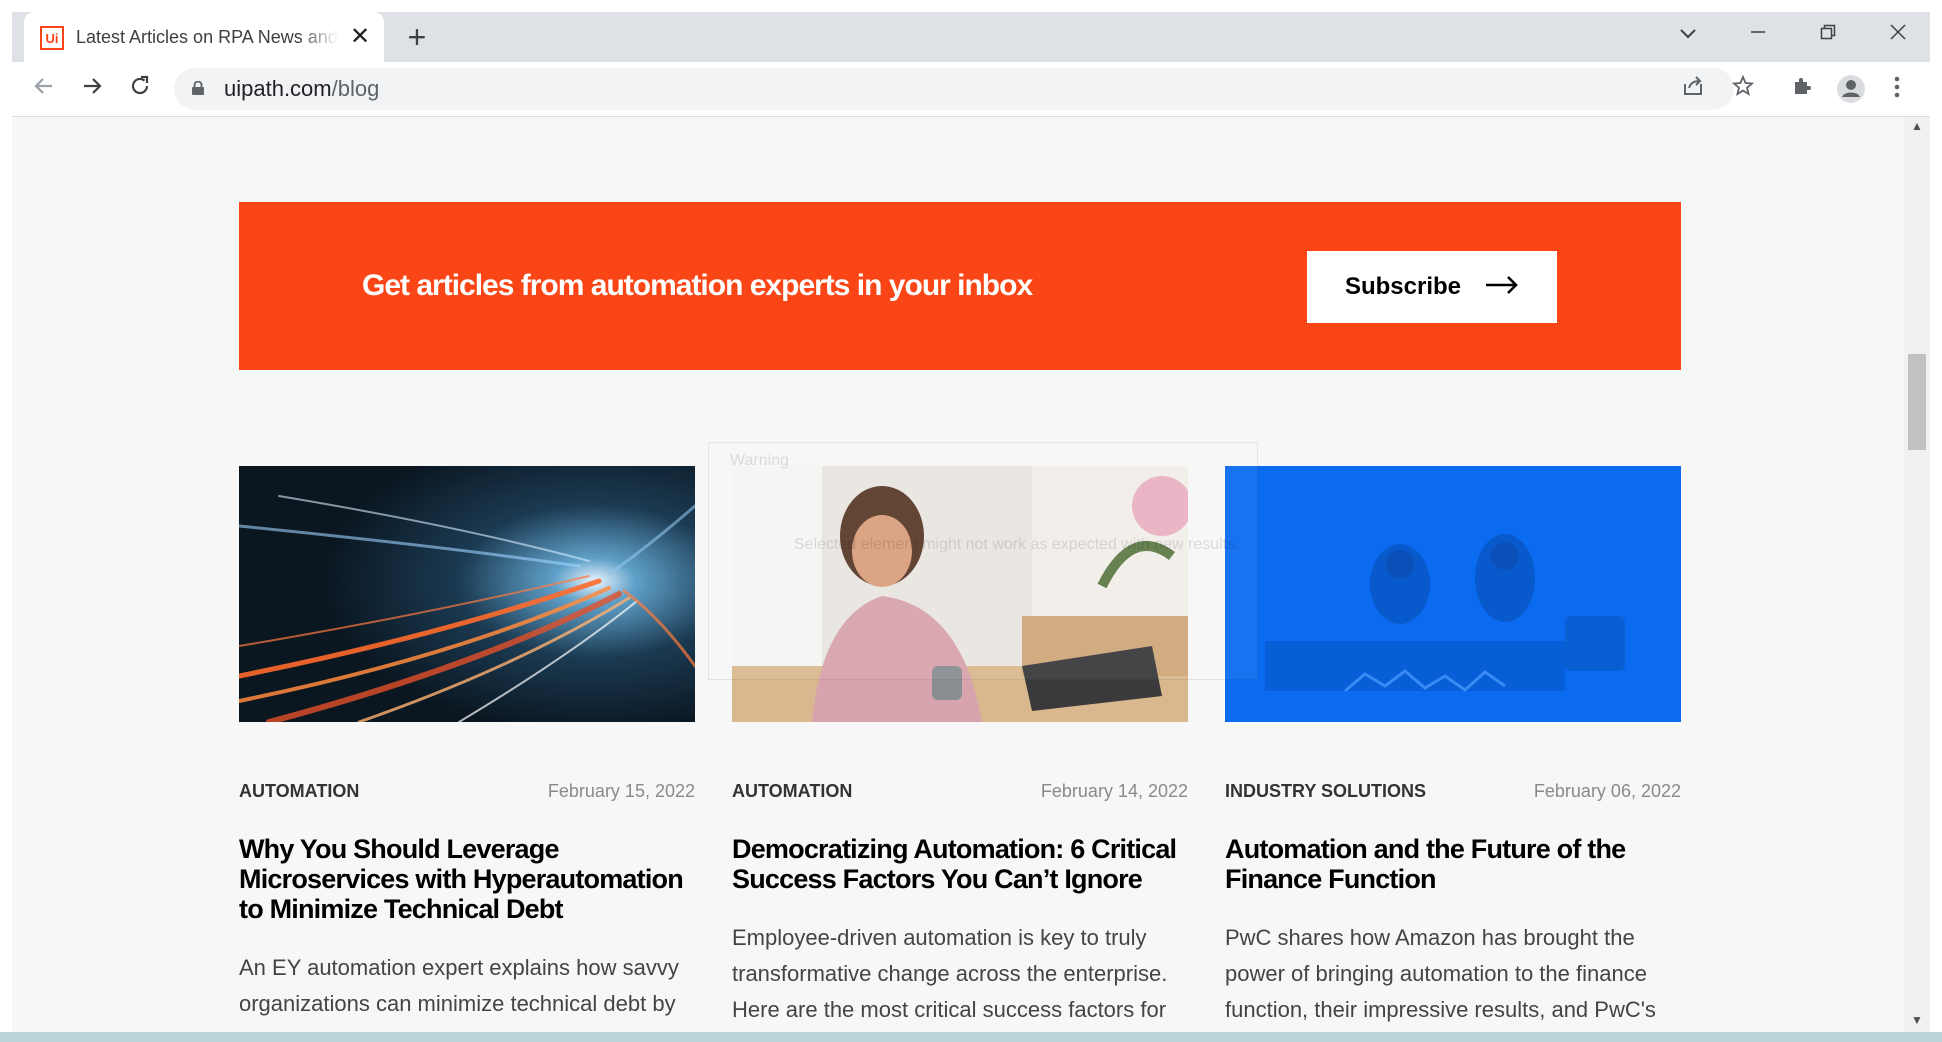 The image size is (1942, 1042). Describe the element at coordinates (983, 561) in the screenshot. I see `ghost-warning-dialog` at that location.